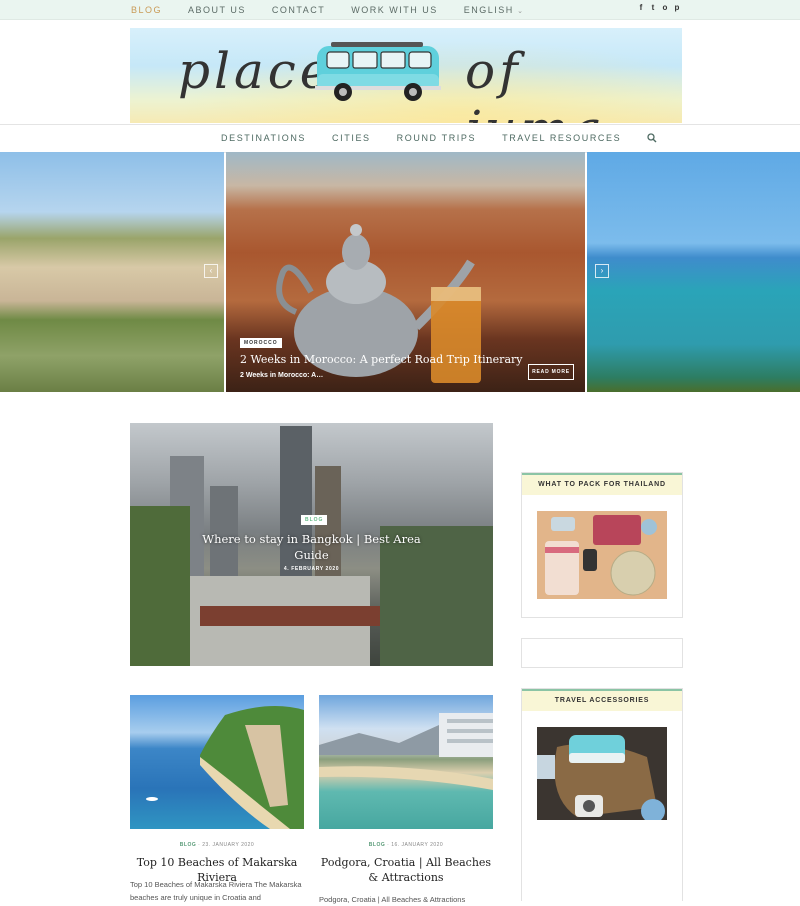  I want to click on language-selector: ENGLISH, so click(494, 10).